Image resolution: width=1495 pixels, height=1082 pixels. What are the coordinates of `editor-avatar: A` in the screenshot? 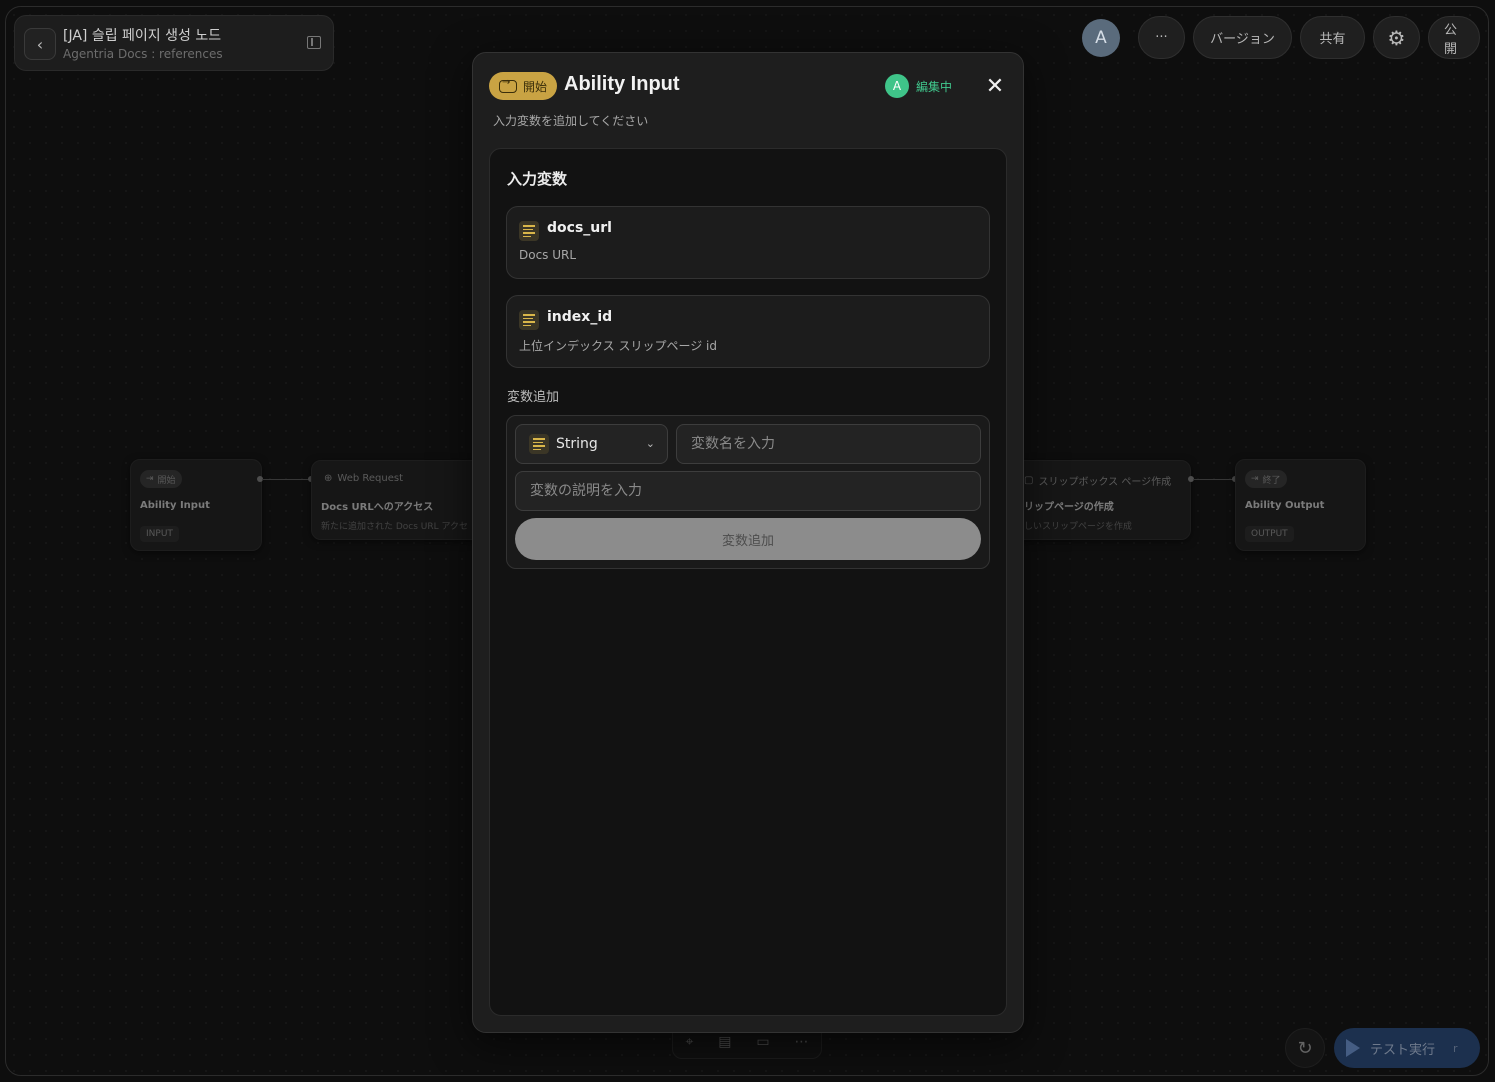 It's located at (897, 86).